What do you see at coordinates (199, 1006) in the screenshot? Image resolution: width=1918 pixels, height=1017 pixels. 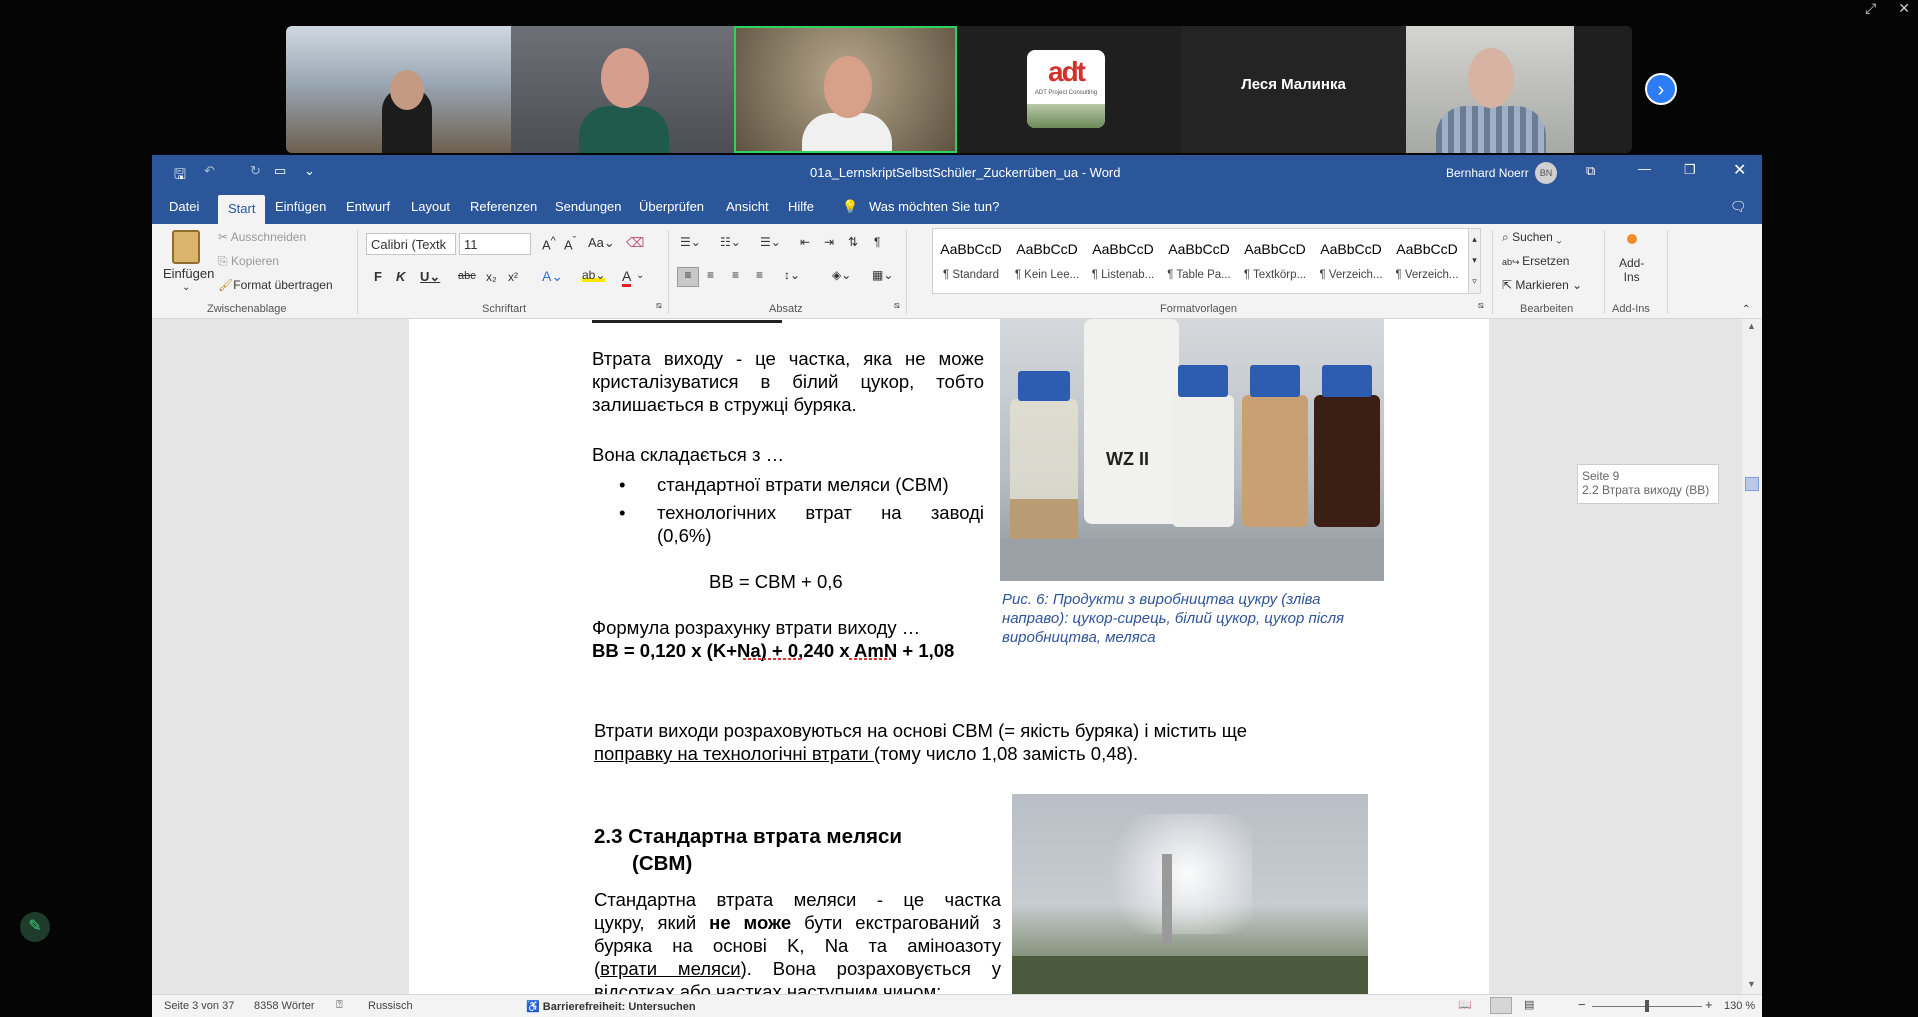 I see `page-count: Seite 3 von 37` at bounding box center [199, 1006].